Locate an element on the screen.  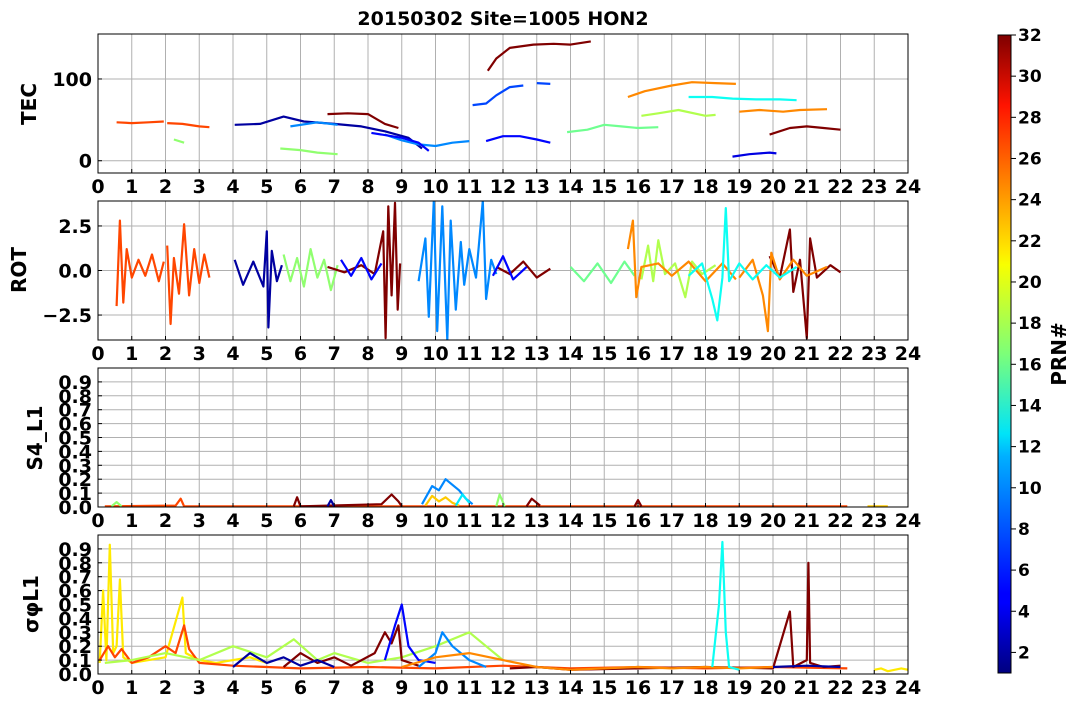
colorbar-tick-label: 4 is located at coordinates (1024, 612).